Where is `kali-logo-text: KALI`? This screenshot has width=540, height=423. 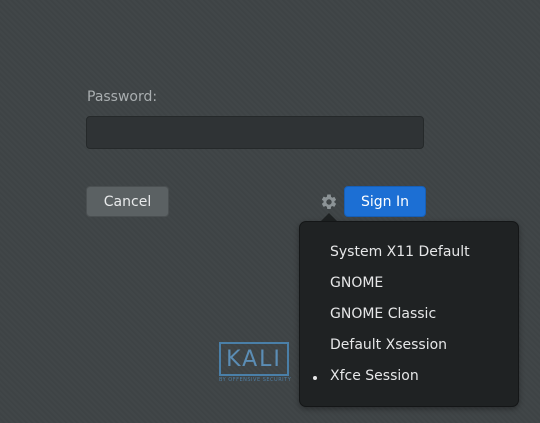 kali-logo-text: KALI is located at coordinates (254, 359).